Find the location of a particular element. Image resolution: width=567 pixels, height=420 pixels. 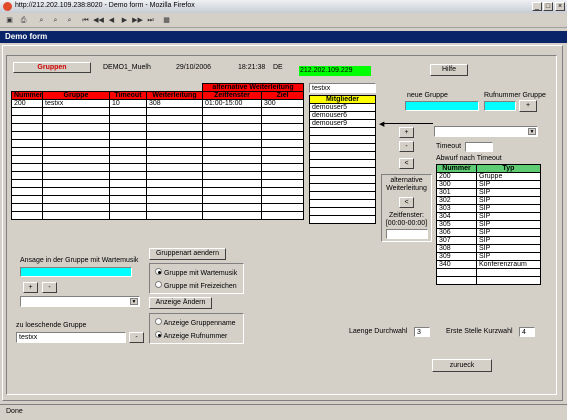

display-option-1: Anzeige Rufnummer is located at coordinates (191, 335).